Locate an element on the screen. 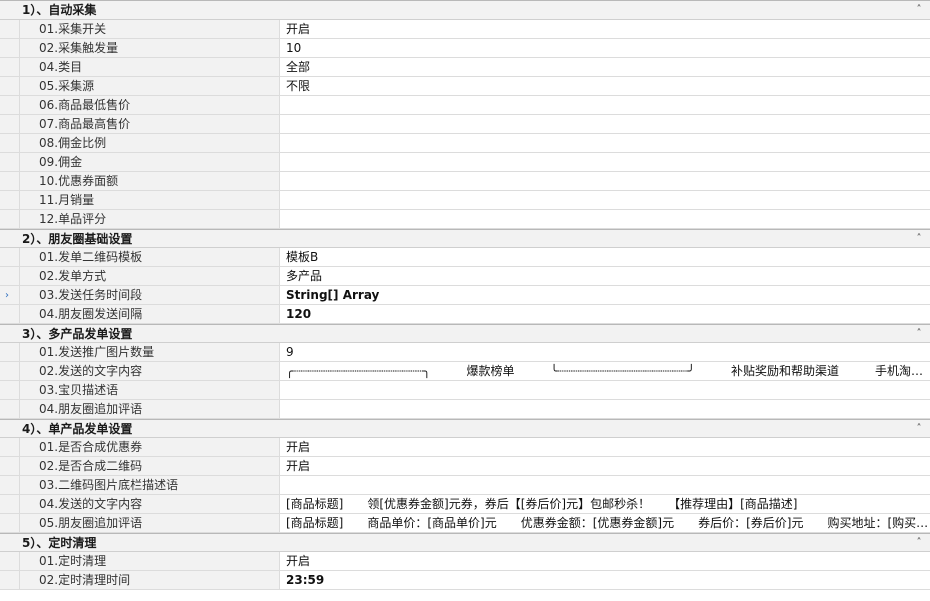 This screenshot has width=930, height=601. category-header: 1）、自动采集 ˄ is located at coordinates (465, 10).